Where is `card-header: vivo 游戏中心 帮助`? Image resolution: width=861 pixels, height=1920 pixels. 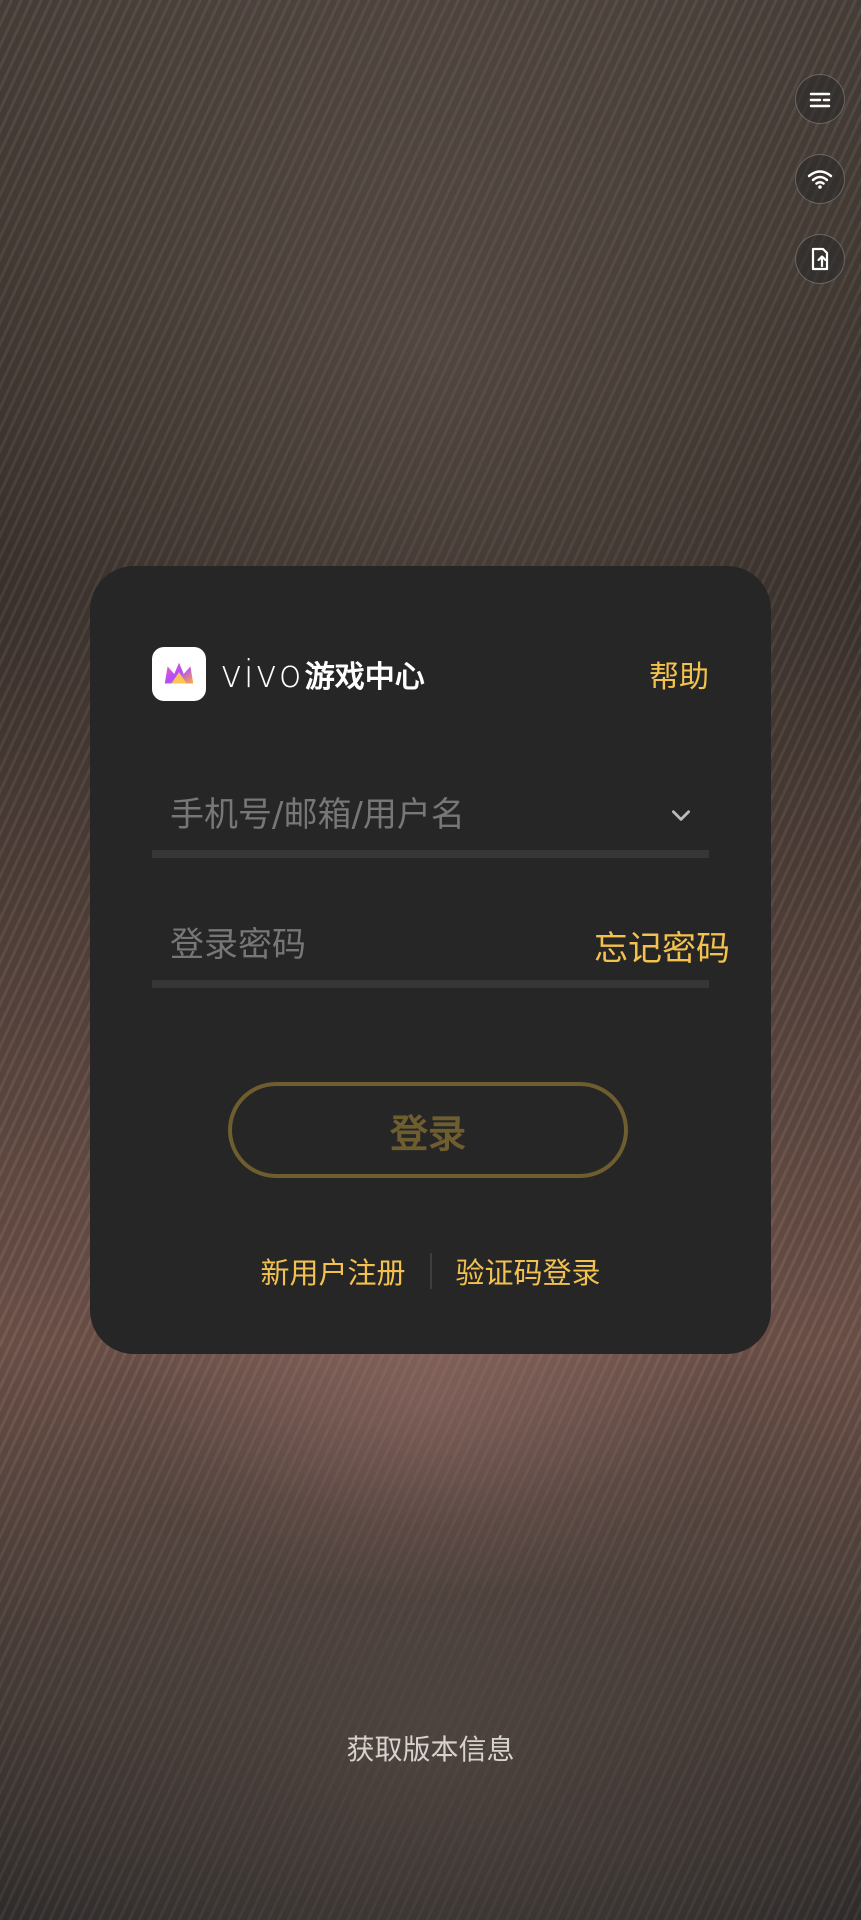 card-header: vivo 游戏中心 帮助 is located at coordinates (430, 674).